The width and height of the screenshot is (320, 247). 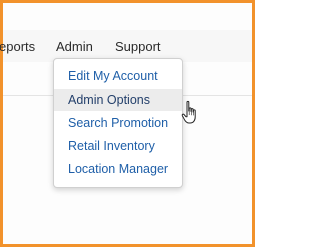 I want to click on menu-item-admin-options: Admin Options, so click(x=118, y=100).